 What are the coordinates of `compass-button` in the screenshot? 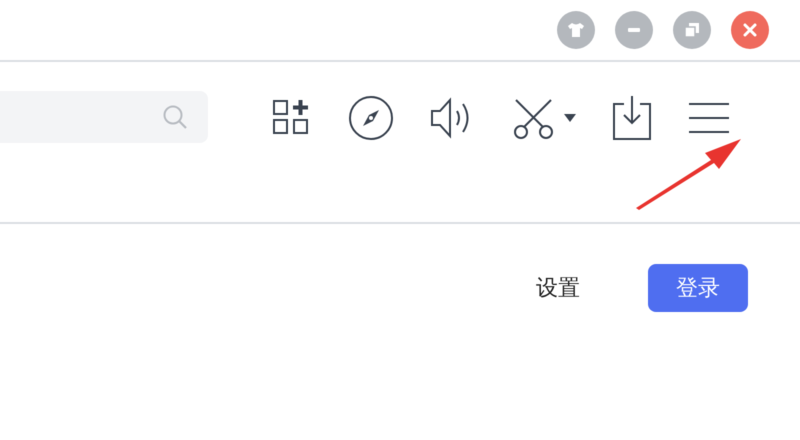 It's located at (371, 118).